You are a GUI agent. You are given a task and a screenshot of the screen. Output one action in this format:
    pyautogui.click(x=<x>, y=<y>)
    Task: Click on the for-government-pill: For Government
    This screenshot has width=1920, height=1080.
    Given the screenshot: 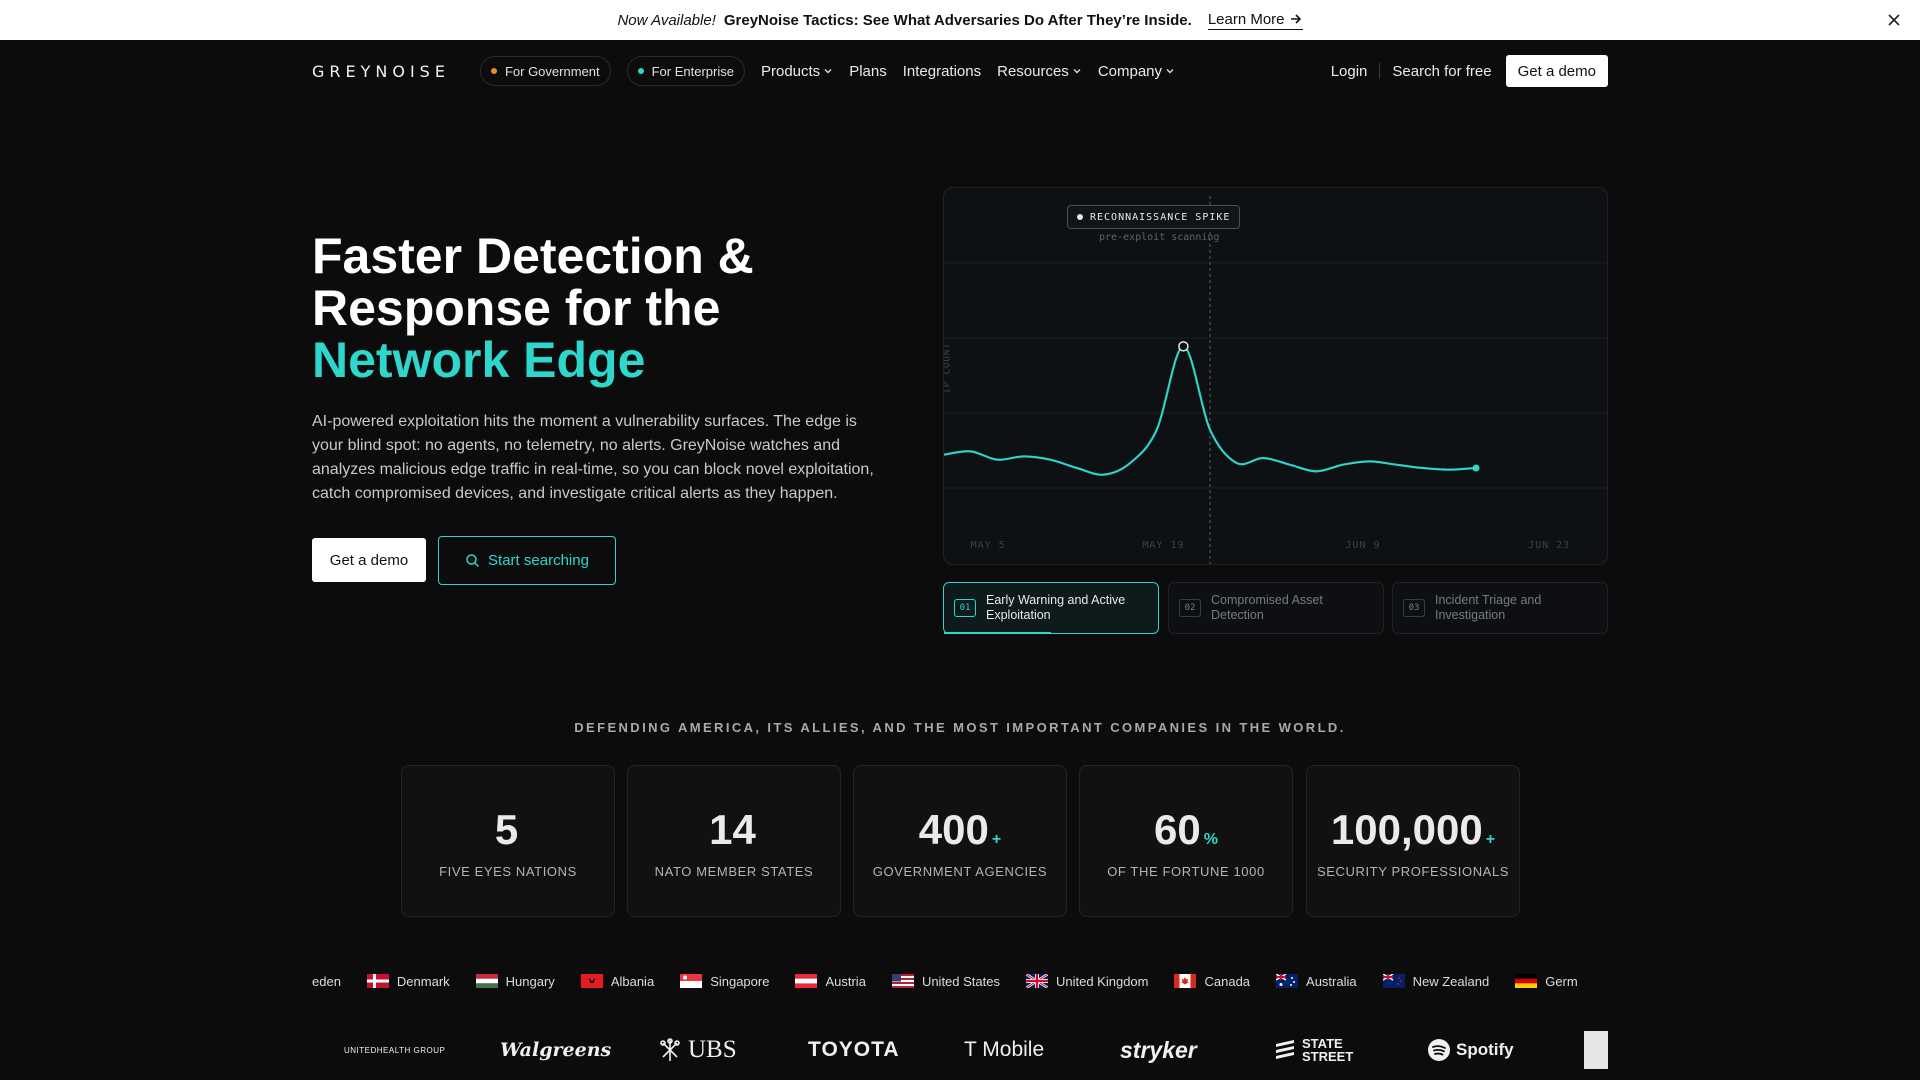 What is the action you would take?
    pyautogui.click(x=545, y=71)
    